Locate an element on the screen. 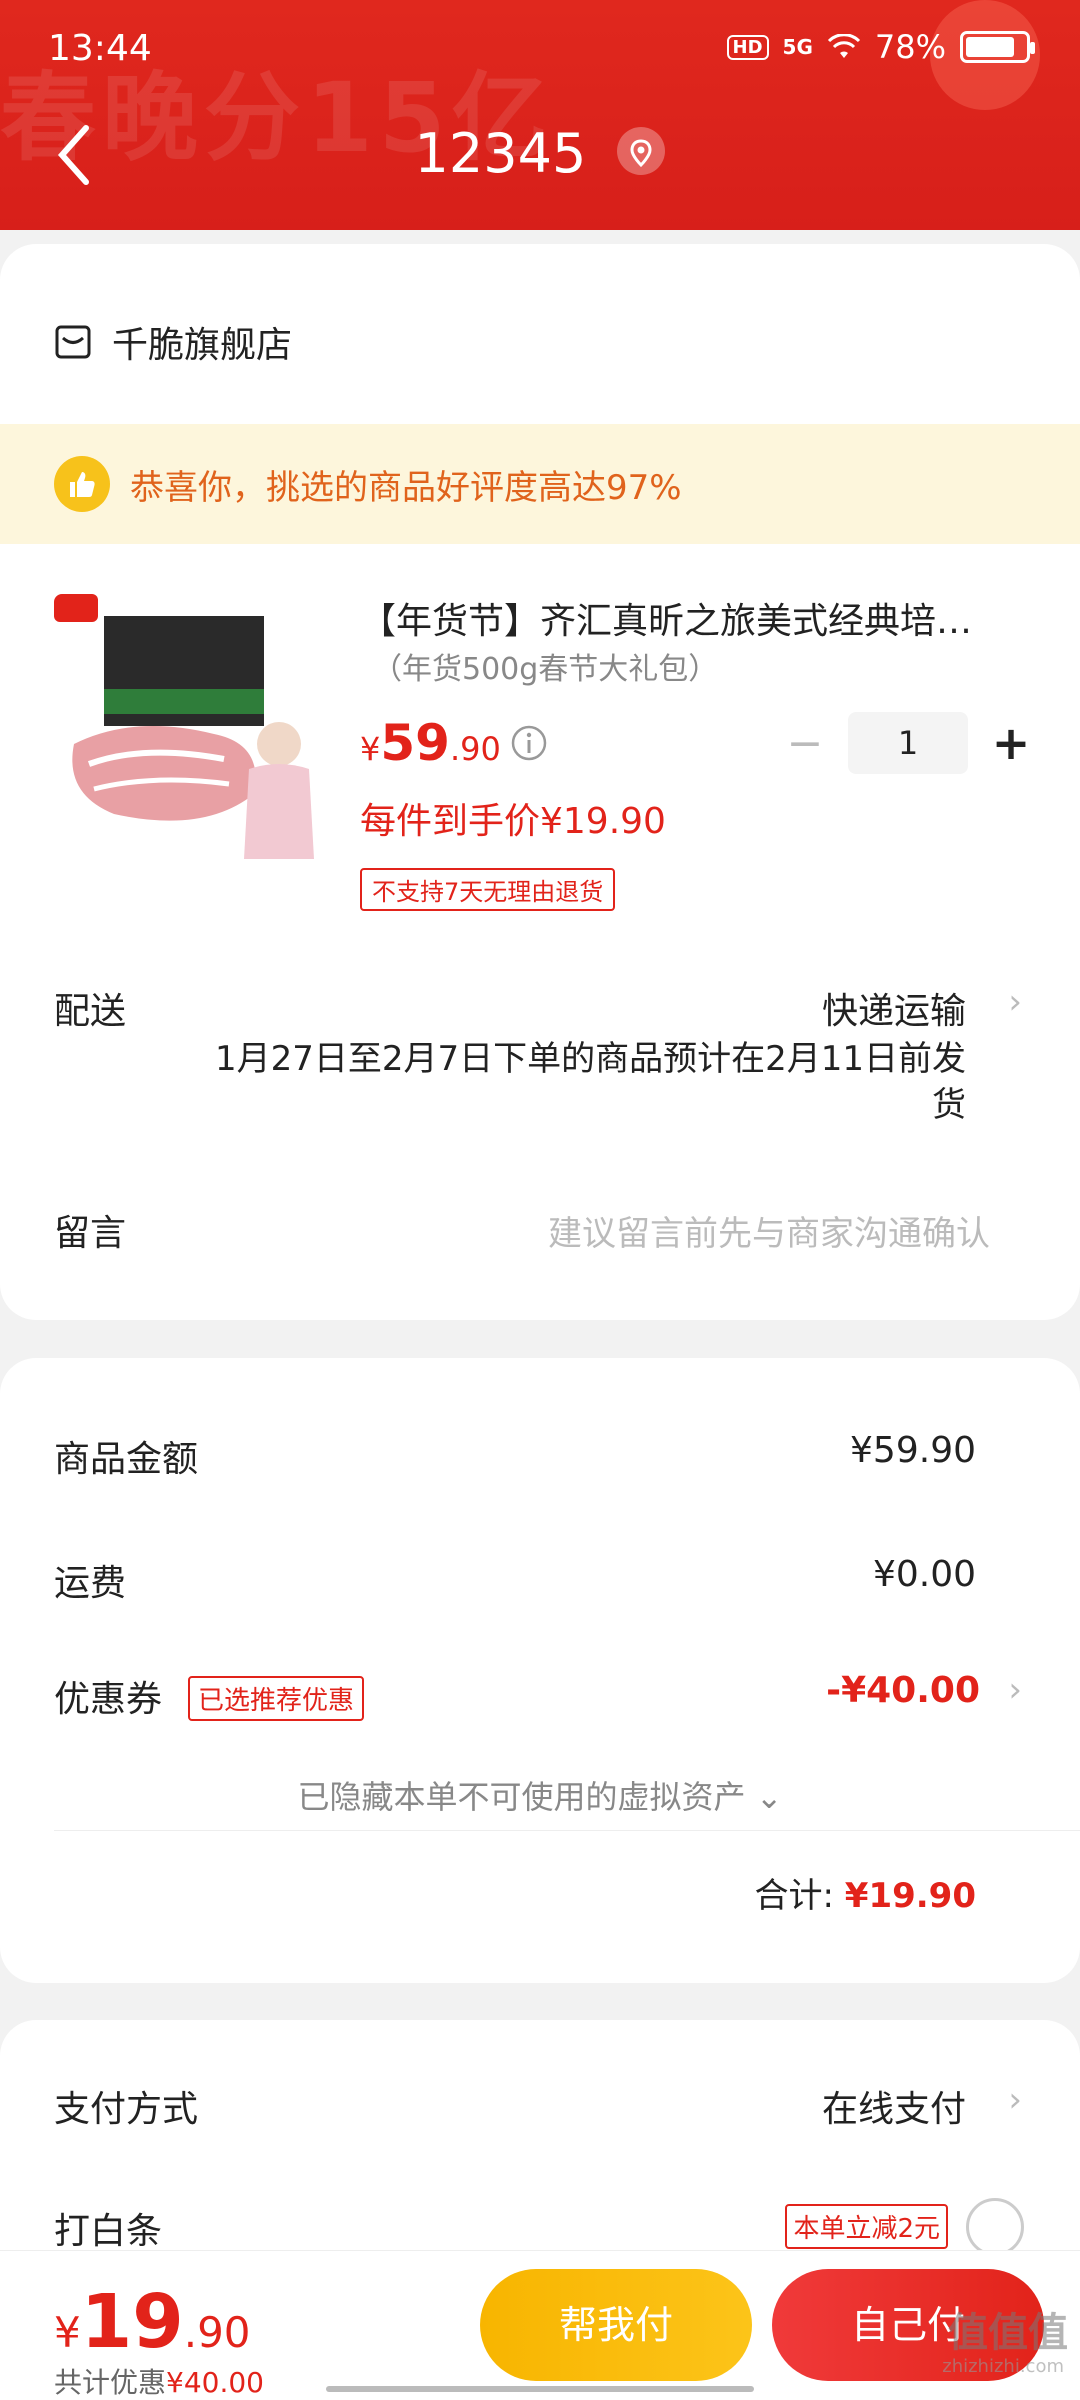  message-input: 建议留言前先与商家沟通确认 is located at coordinates (769, 1230).